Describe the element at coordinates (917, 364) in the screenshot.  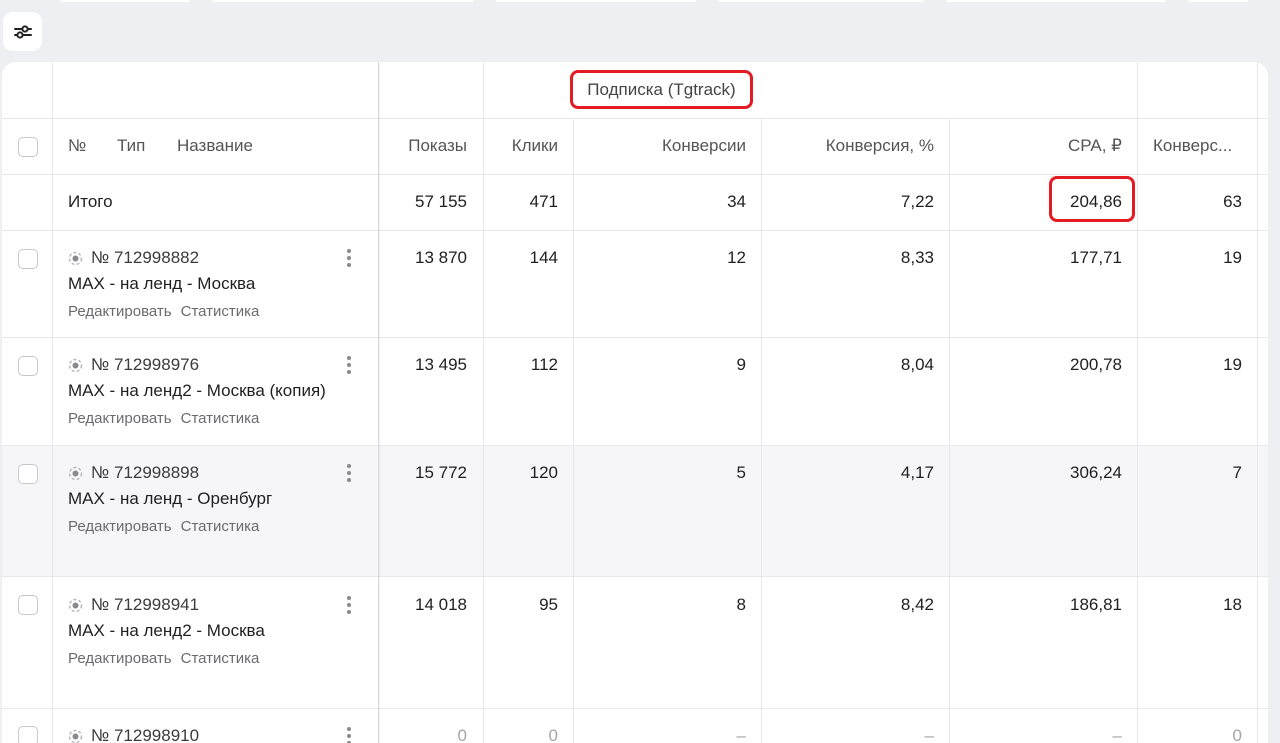
I see `conversion-rate-cell: 8,04` at that location.